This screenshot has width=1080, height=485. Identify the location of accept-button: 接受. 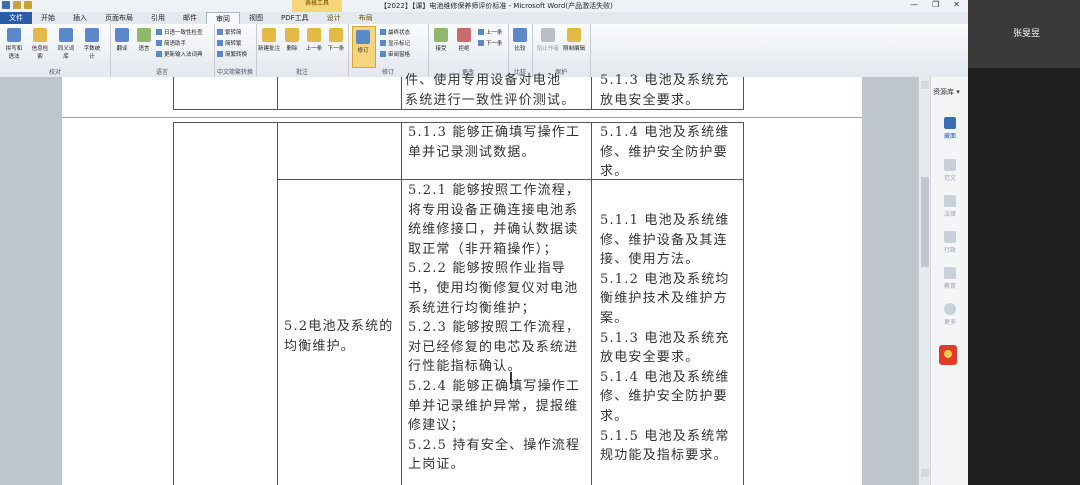
(441, 40).